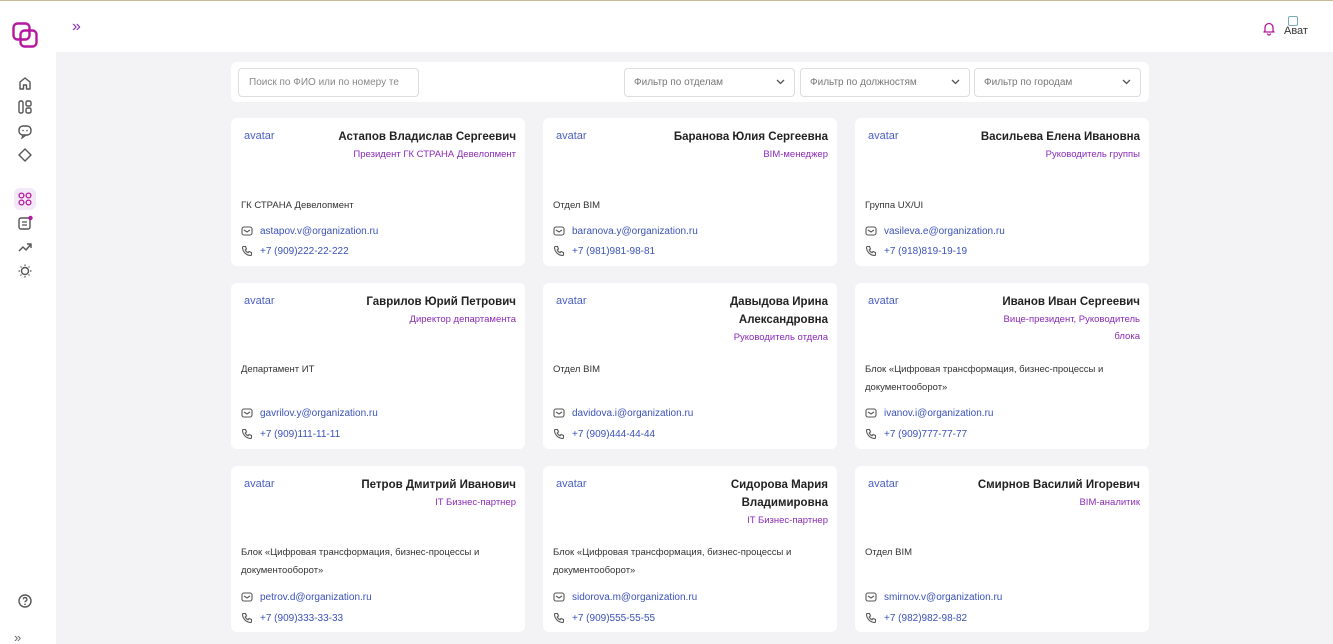 The width and height of the screenshot is (1333, 644). Describe the element at coordinates (795, 154) in the screenshot. I see `employee-position-line: BIM-менеджер` at that location.